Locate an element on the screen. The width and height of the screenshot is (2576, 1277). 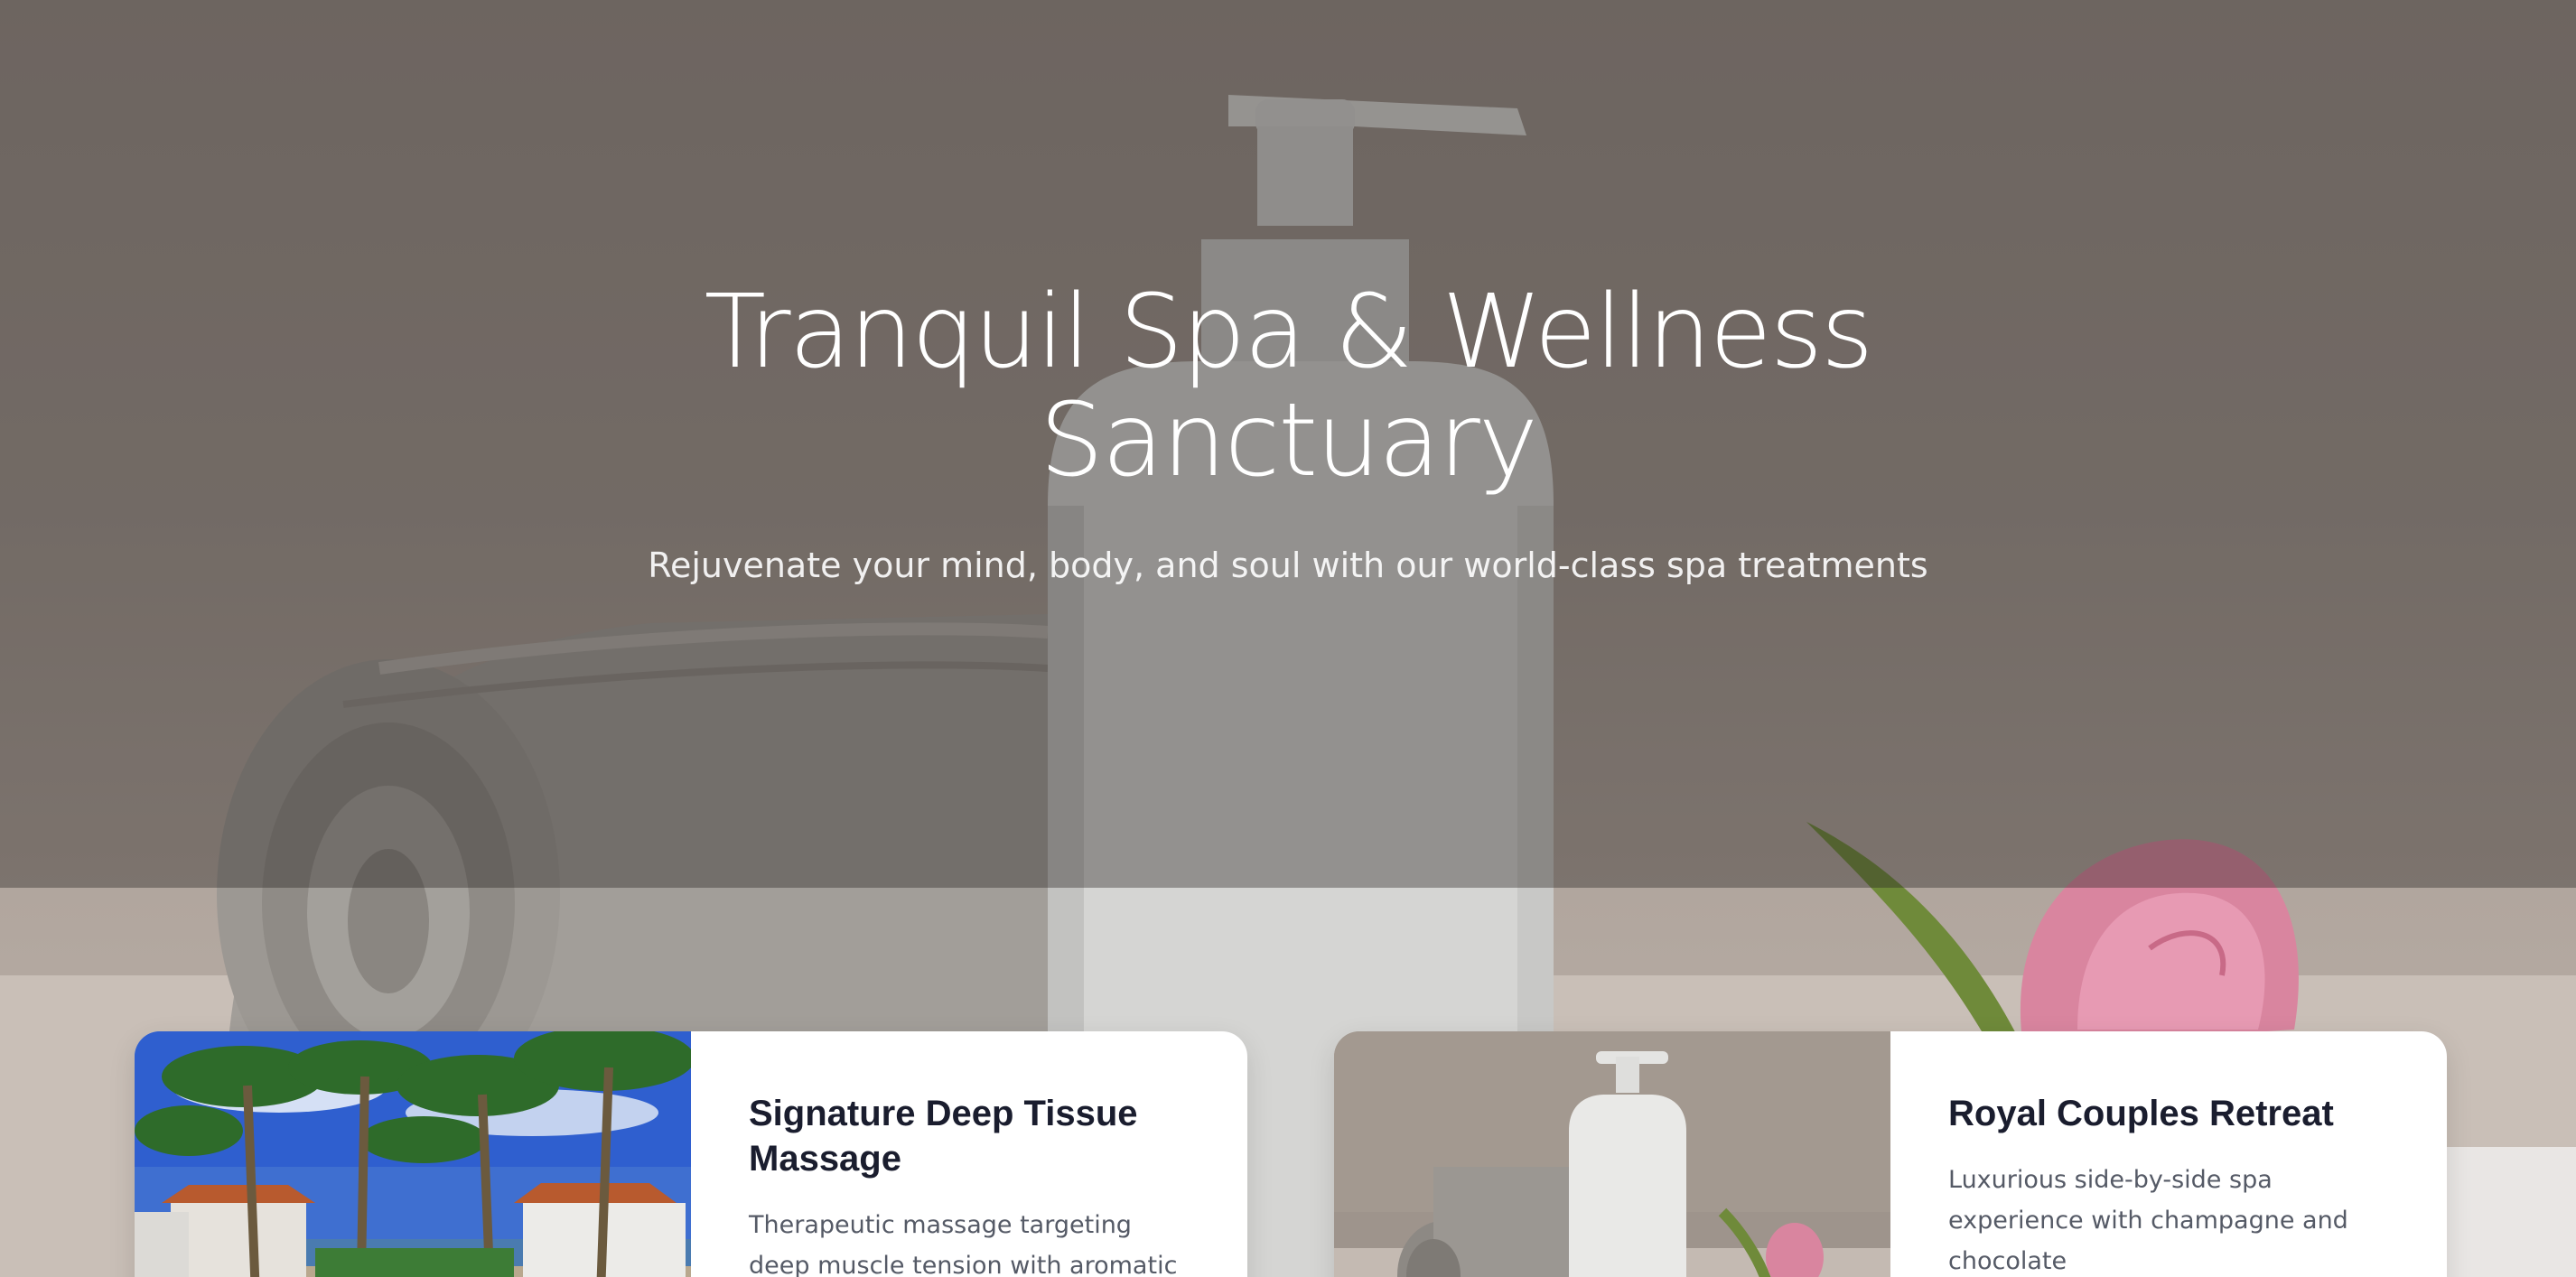
hero-title: Tranquil Spa & Wellness Sanctuary is located at coordinates (1289, 387).